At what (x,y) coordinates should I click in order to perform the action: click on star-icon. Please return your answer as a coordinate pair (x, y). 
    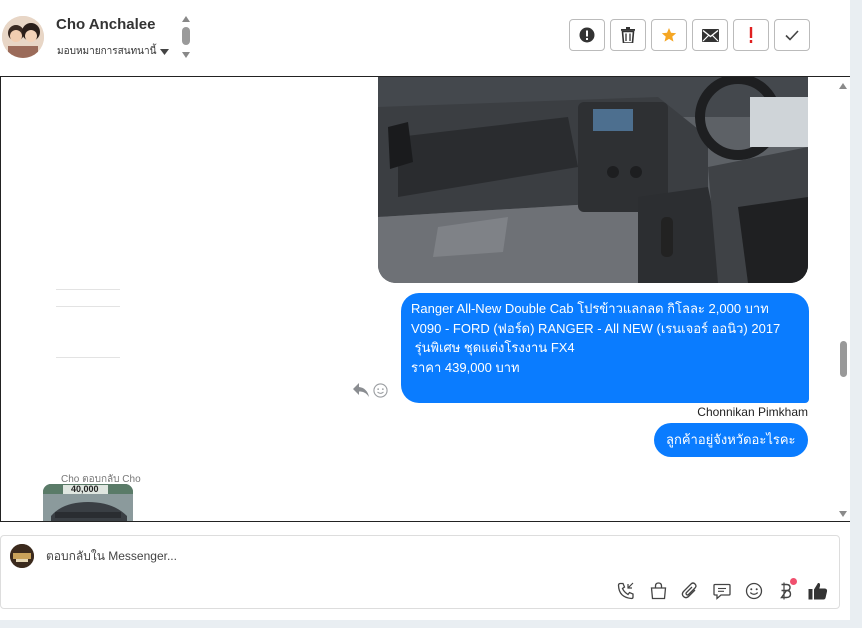
    Looking at the image, I should click on (669, 35).